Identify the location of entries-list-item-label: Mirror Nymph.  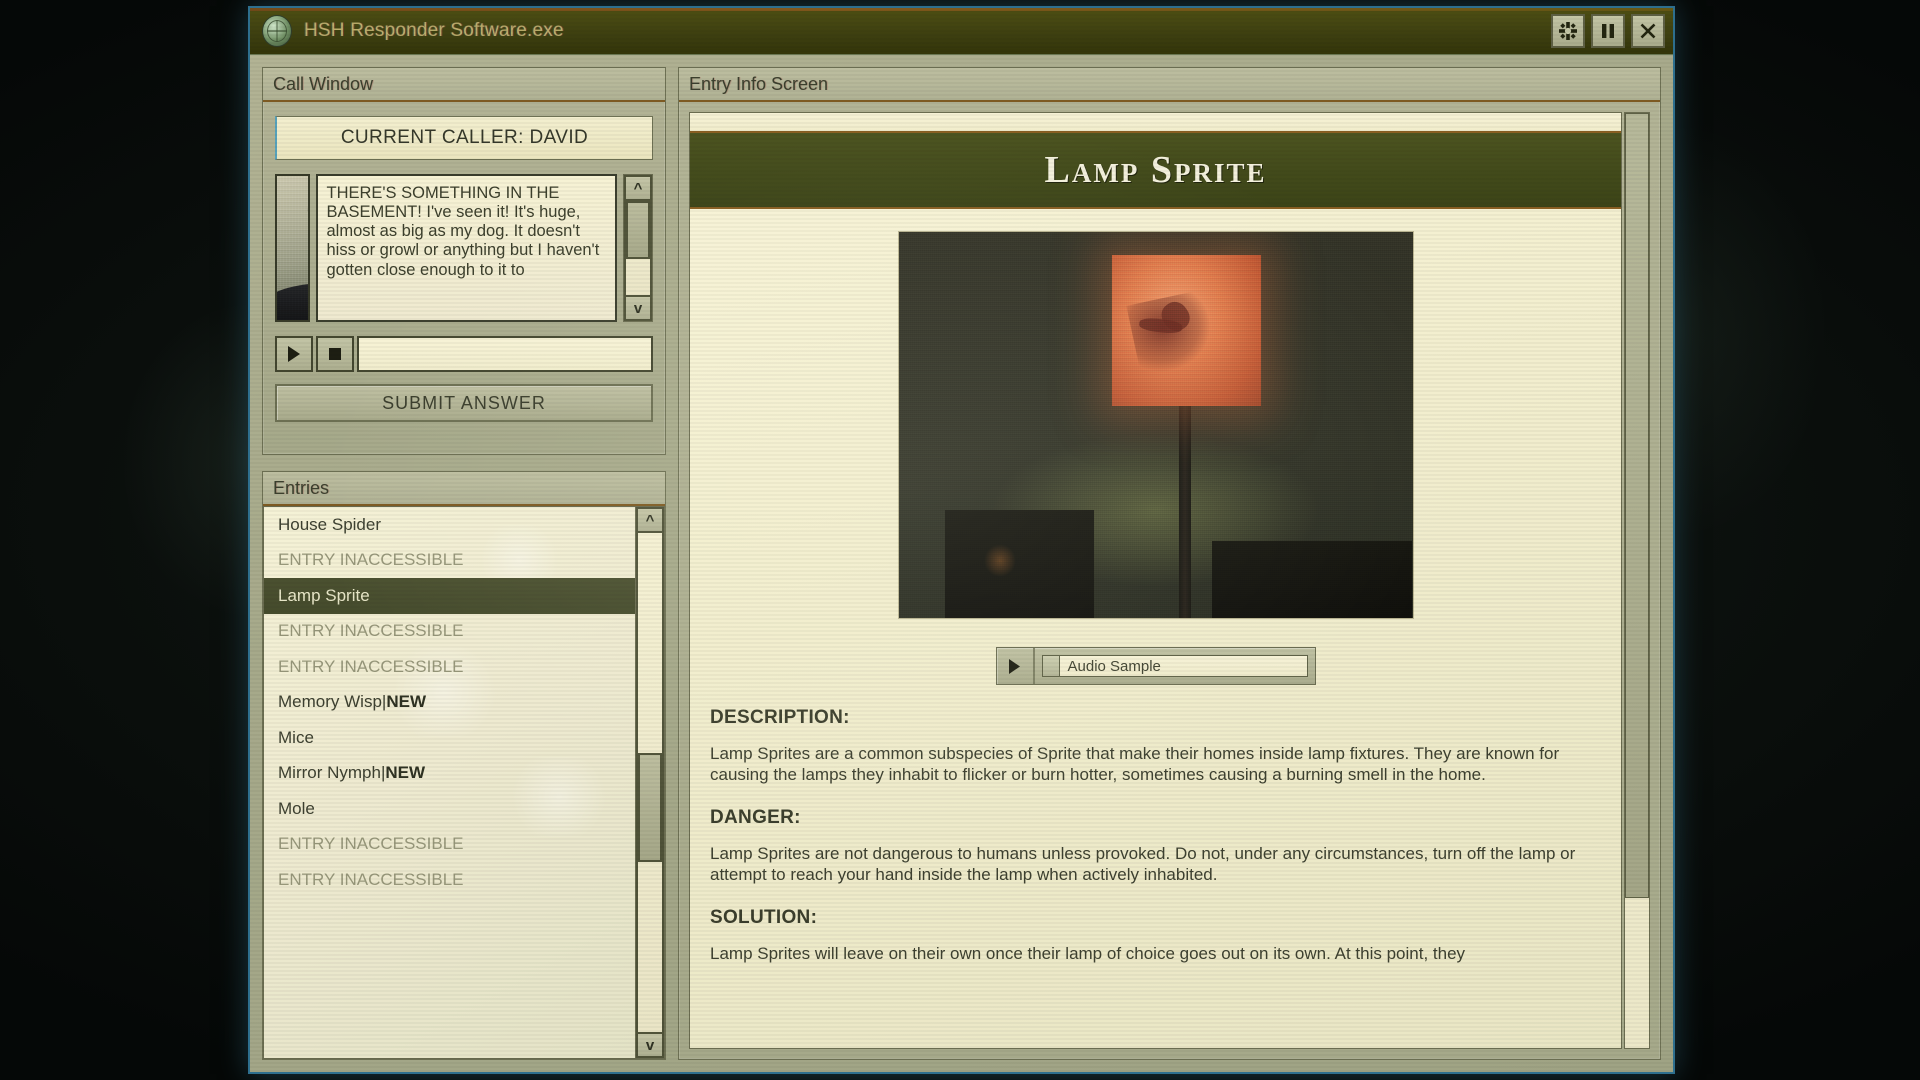
(329, 773).